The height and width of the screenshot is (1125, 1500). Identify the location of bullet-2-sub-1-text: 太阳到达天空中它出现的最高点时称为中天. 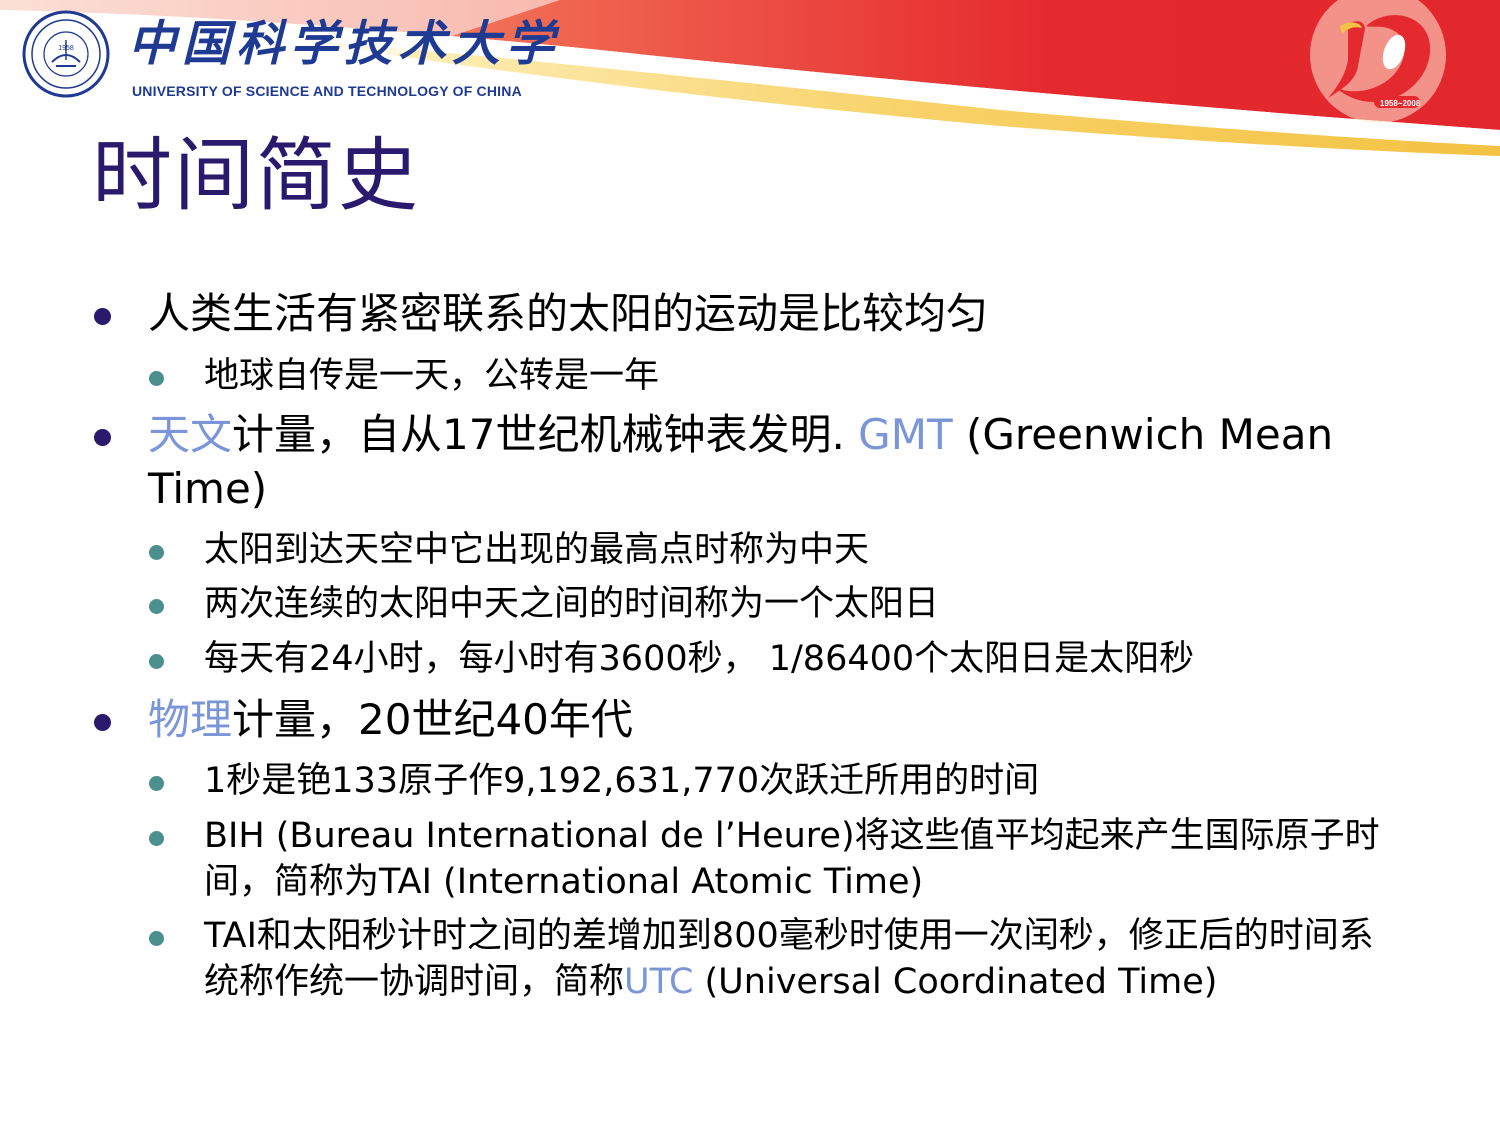
(537, 550).